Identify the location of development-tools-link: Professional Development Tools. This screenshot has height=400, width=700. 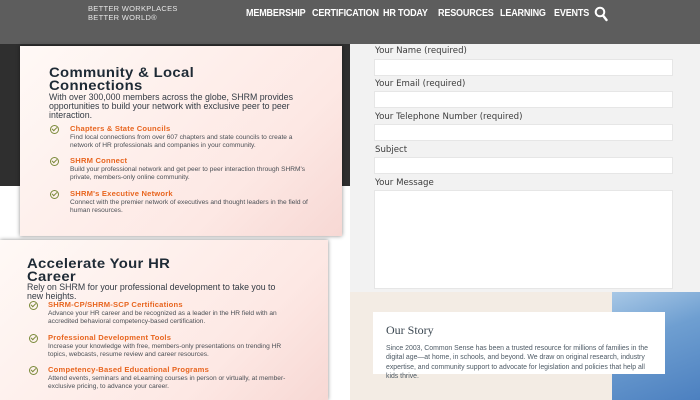
(109, 337).